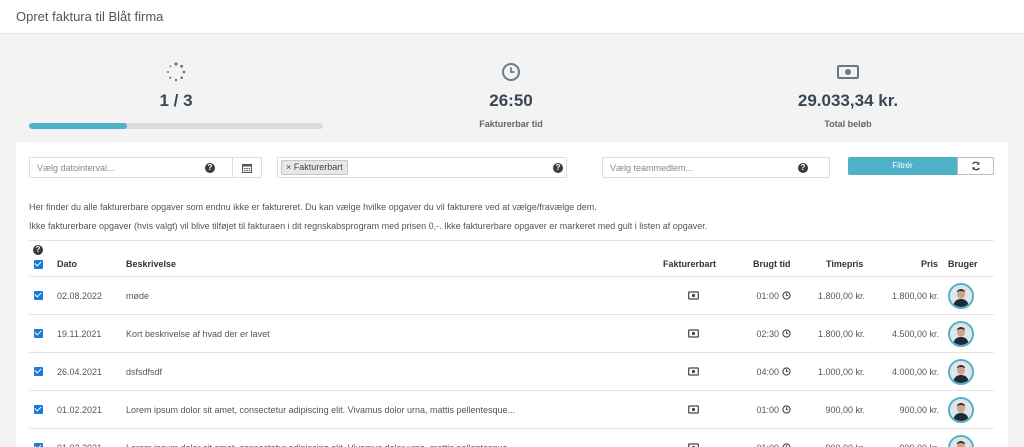 Image resolution: width=1024 pixels, height=447 pixels. I want to click on tag-filter-input: × Fakturerbart ?, so click(422, 167).